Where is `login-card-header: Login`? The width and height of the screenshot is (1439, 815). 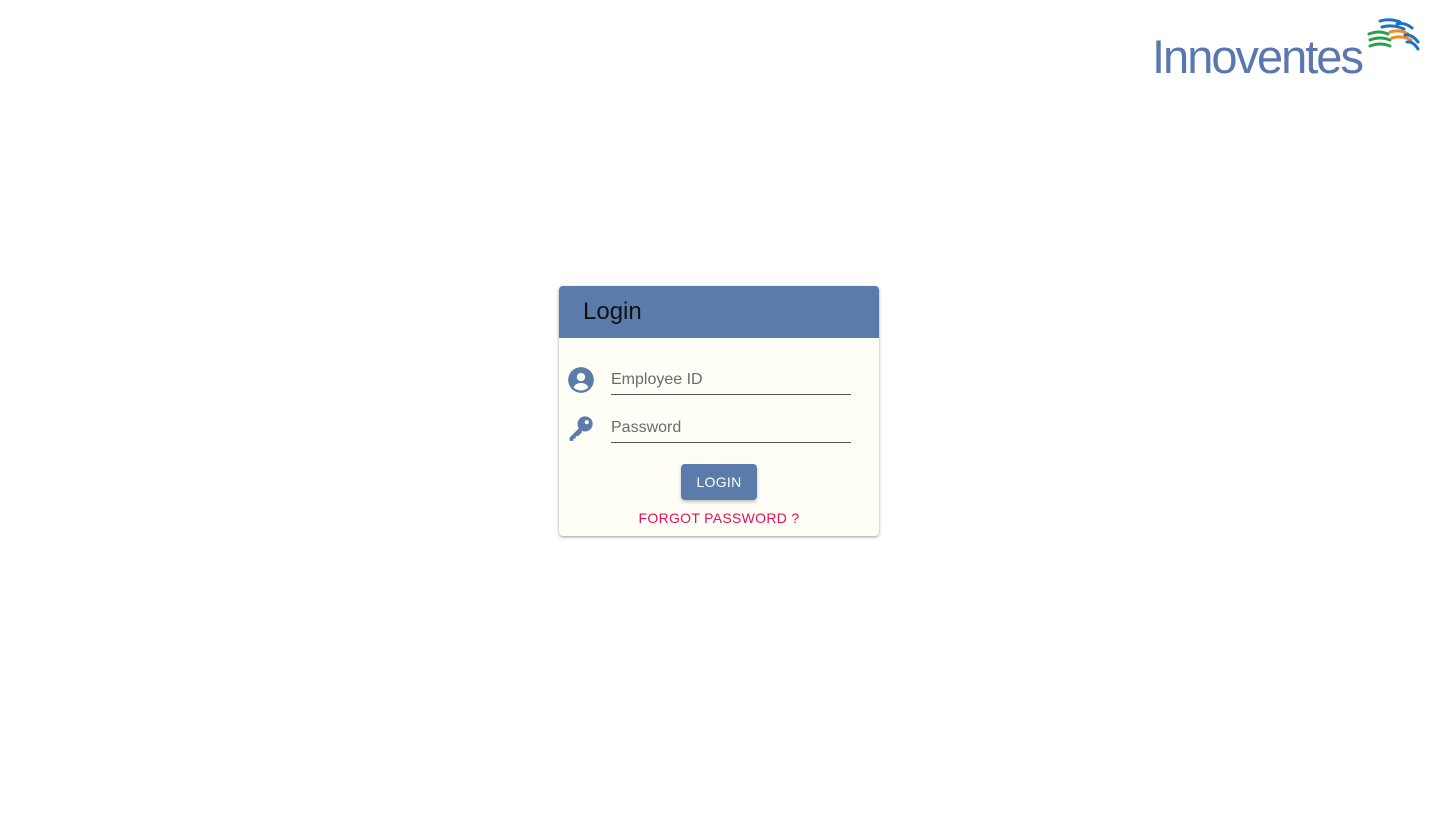
login-card-header: Login is located at coordinates (719, 312).